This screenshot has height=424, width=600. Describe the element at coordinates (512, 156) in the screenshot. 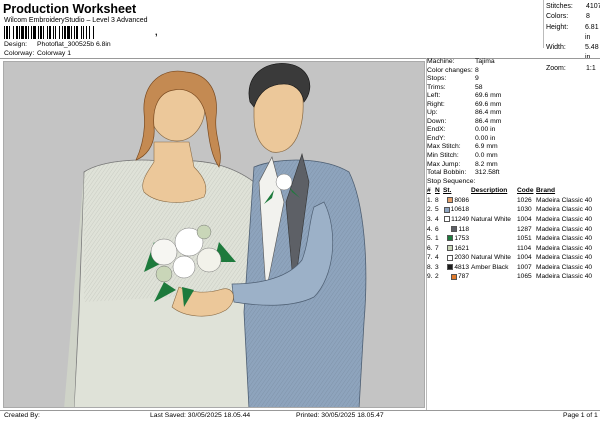

I see `machine-info-row: Min Stitch: 0.0 mm` at that location.